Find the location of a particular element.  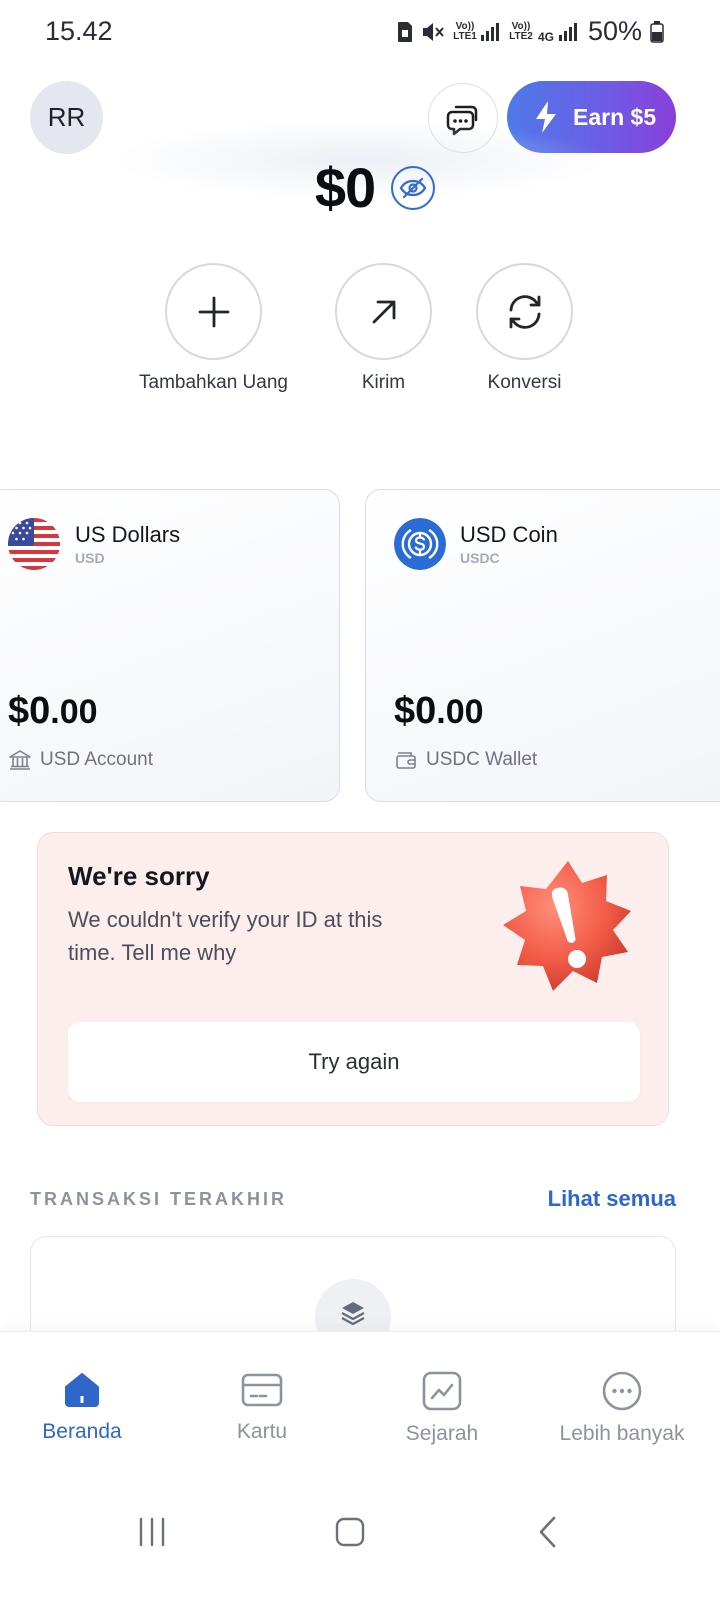

chevron-left-icon is located at coordinates (547, 1532).